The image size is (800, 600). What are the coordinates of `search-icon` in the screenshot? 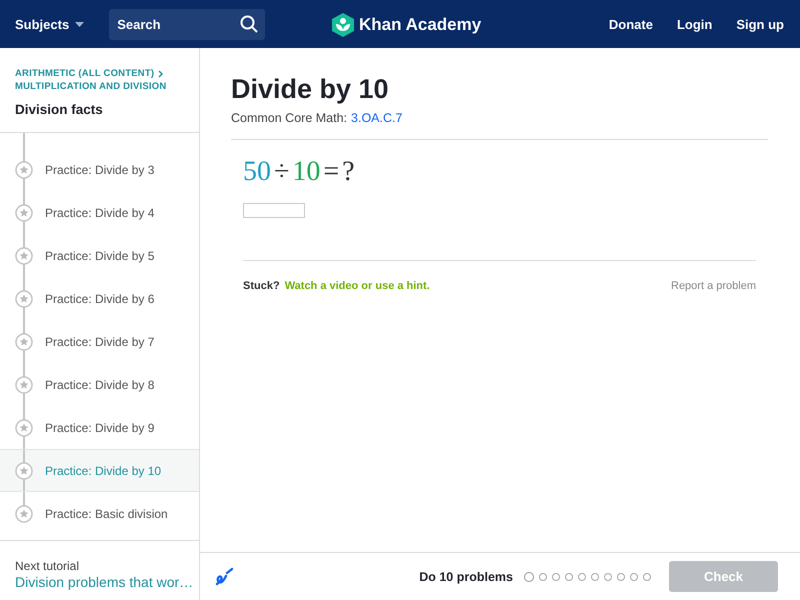 It's located at (249, 23).